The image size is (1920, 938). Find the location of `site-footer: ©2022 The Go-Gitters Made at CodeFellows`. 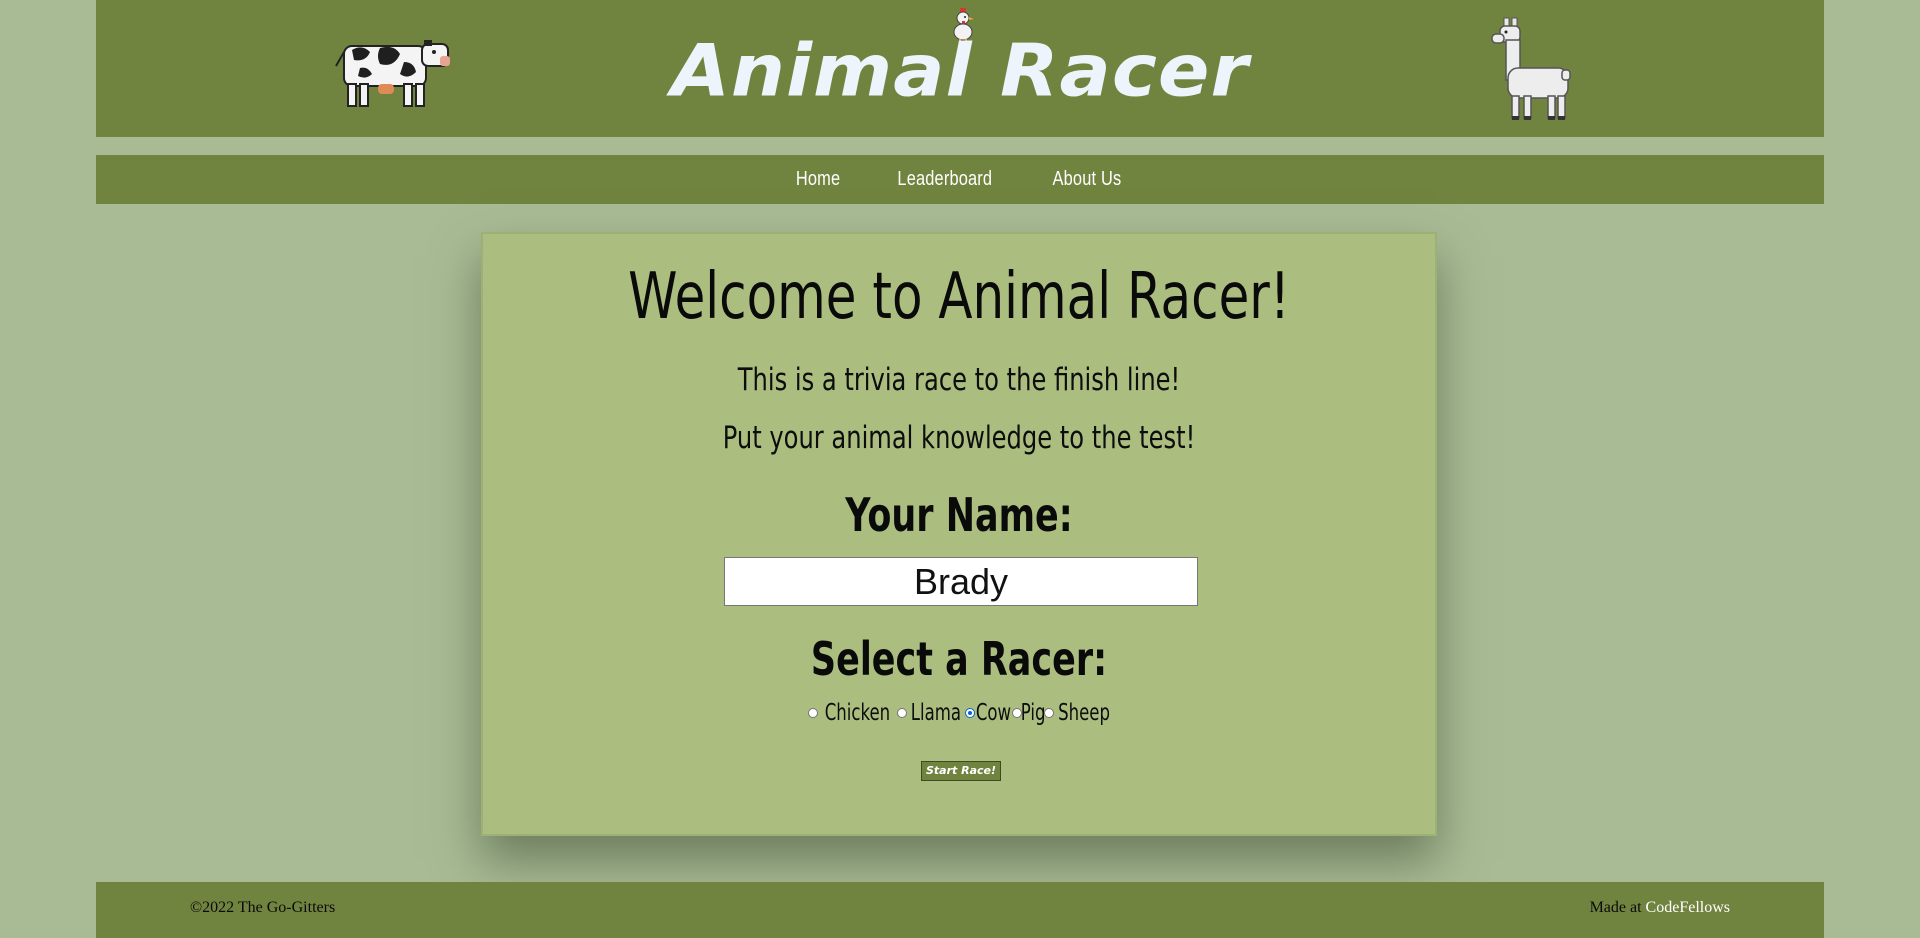

site-footer: ©2022 The Go-Gitters Made at CodeFellows is located at coordinates (960, 910).